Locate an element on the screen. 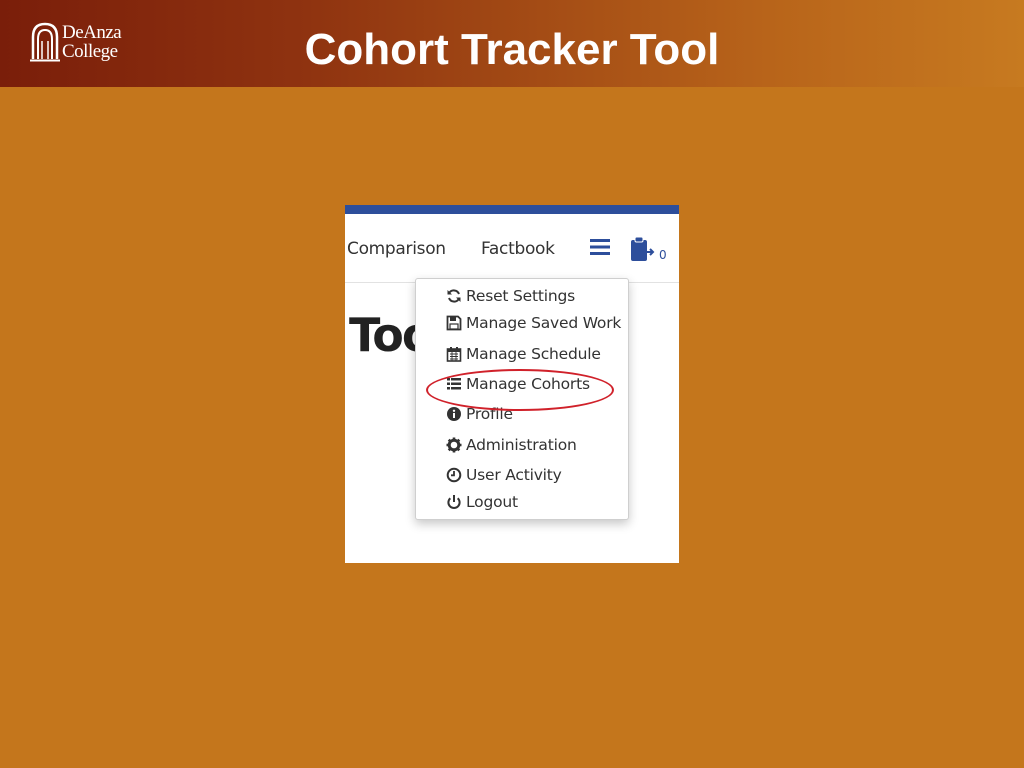  slide-title: Cohort Tracker Tool is located at coordinates (512, 49).